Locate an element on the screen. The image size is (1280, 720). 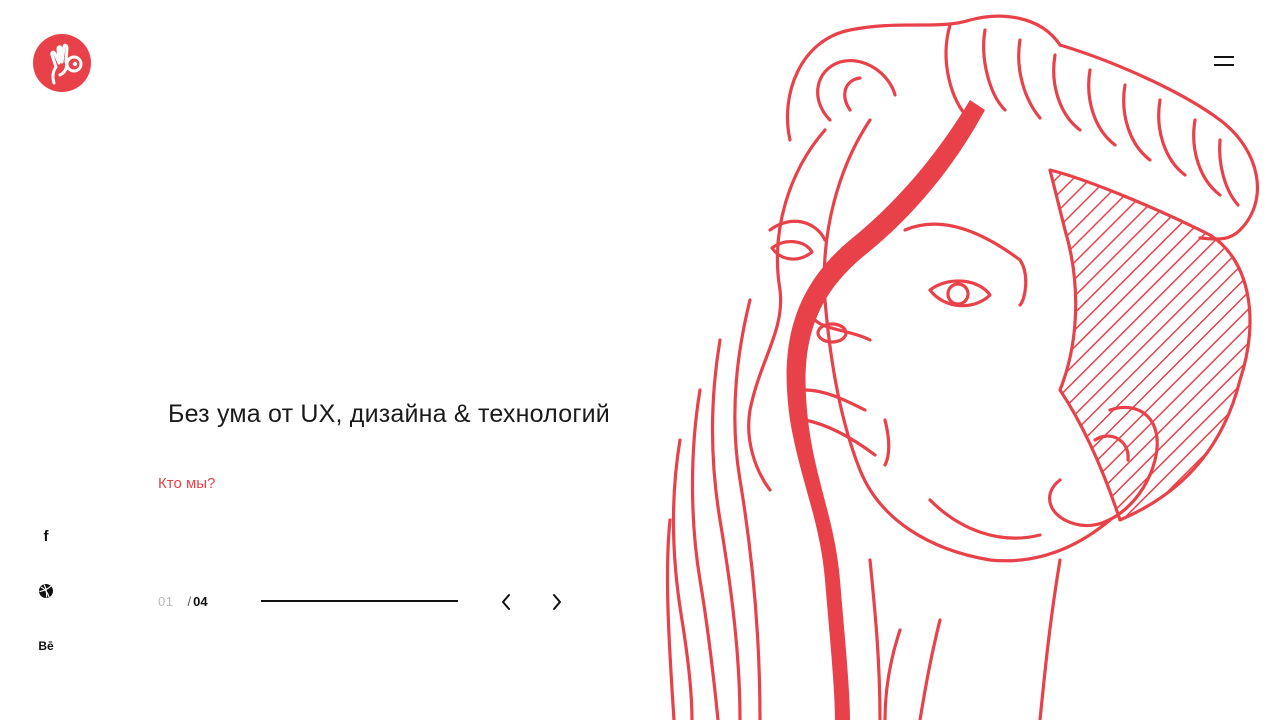
slide-progress-bar is located at coordinates (359, 601).